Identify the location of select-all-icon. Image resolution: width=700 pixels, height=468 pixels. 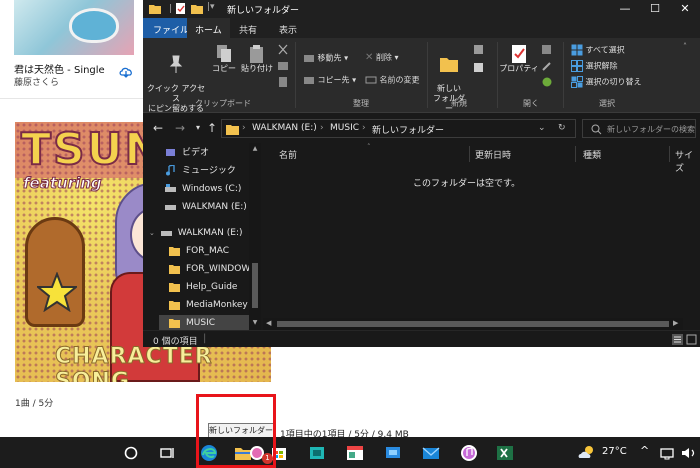
(577, 50).